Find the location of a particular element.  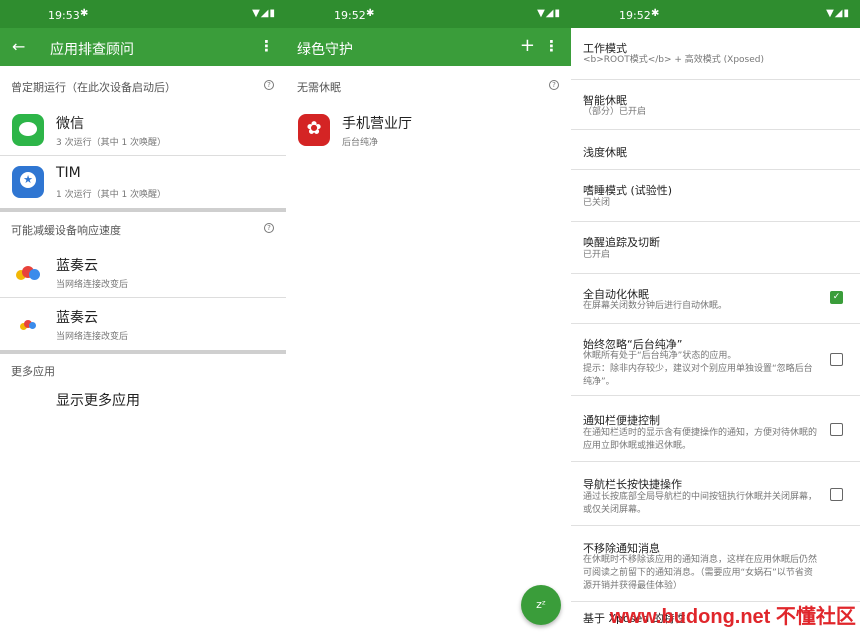

show-more-row: 显示更多应用 is located at coordinates (143, 404).